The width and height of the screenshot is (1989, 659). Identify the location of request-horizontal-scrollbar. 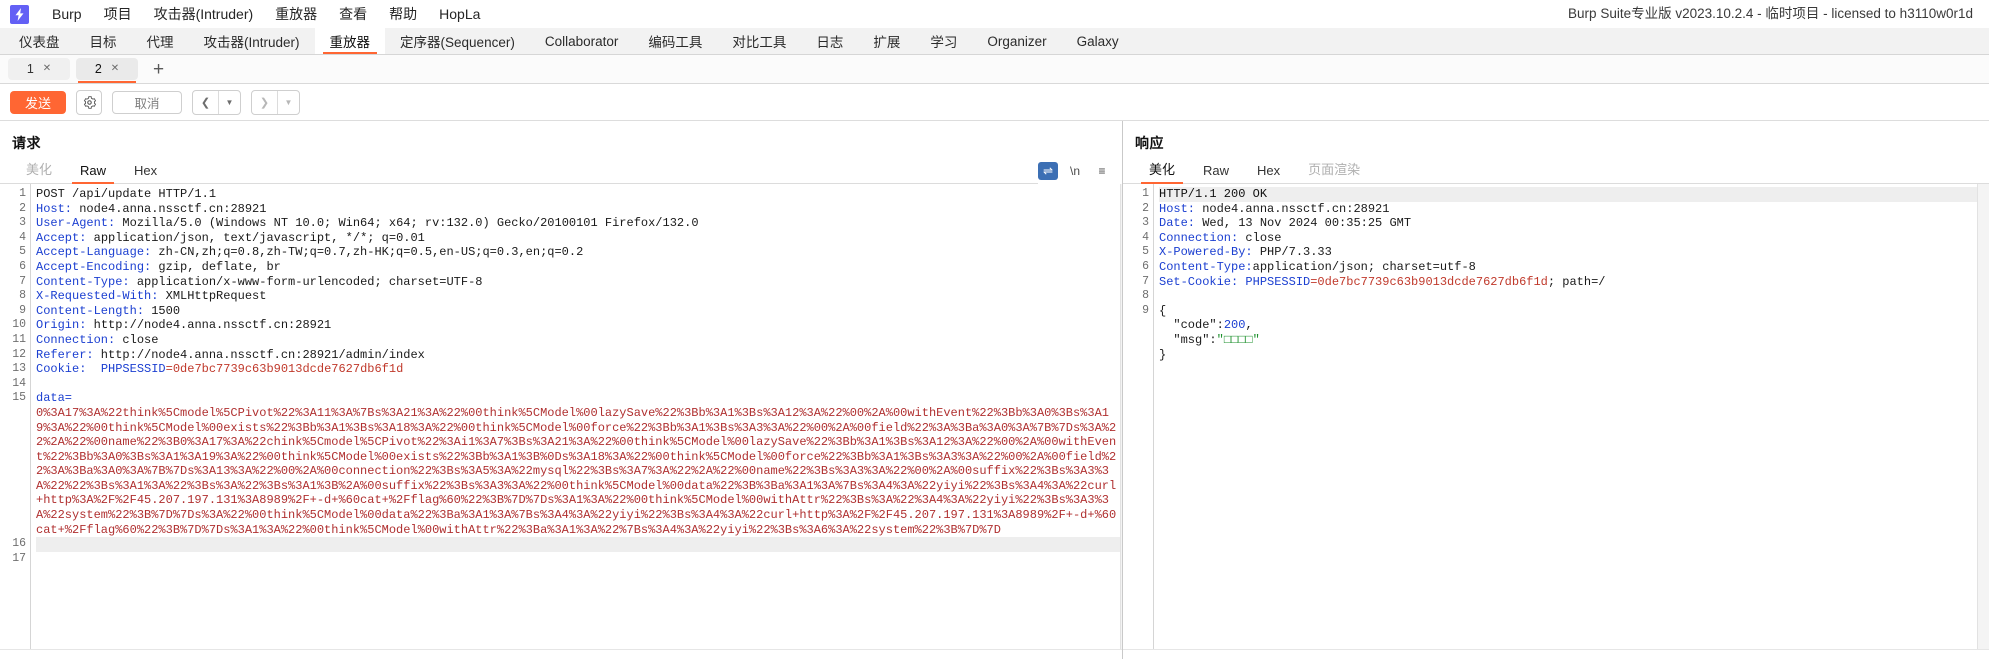
(561, 654).